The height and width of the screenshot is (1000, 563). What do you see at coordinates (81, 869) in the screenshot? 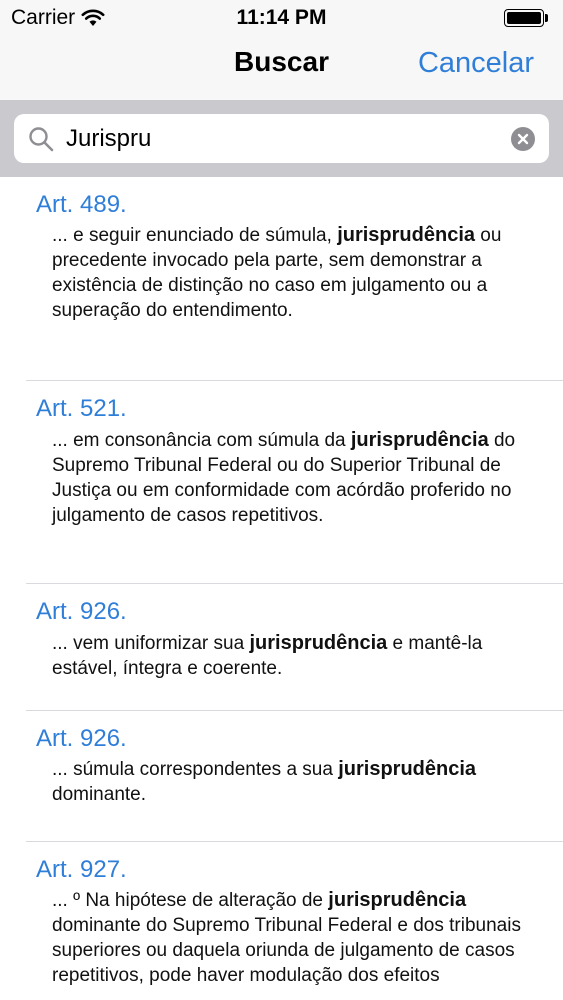
I see `result-title: Art. 927.` at bounding box center [81, 869].